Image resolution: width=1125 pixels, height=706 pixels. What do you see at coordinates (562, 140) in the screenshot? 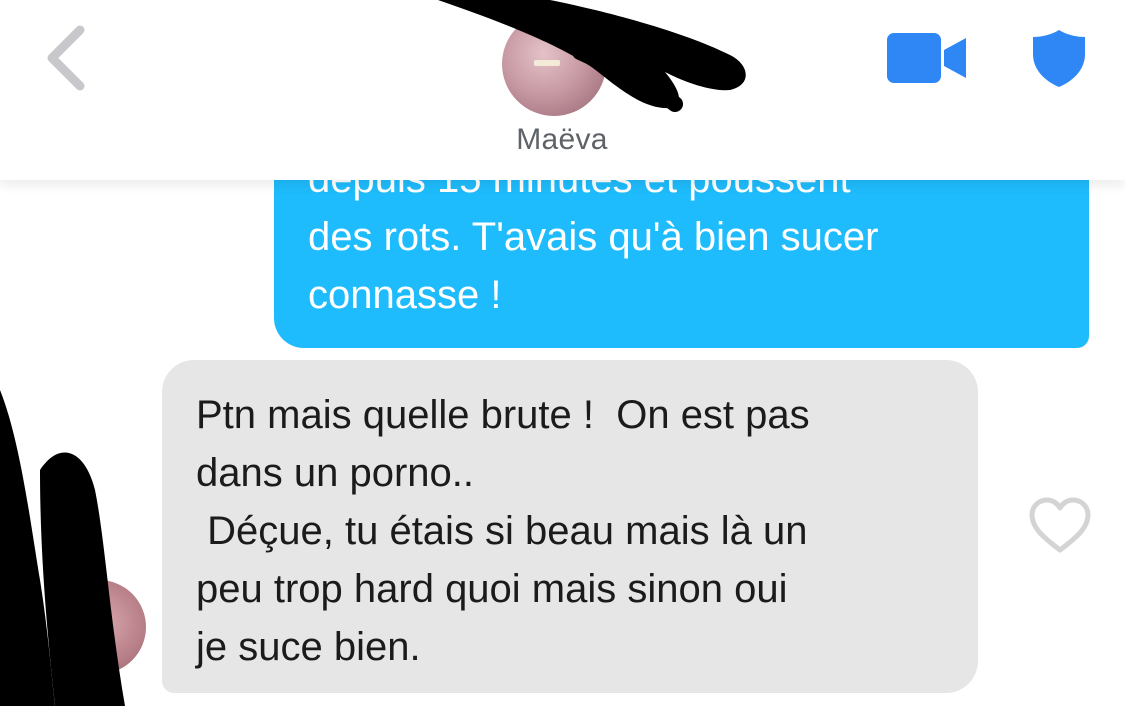
I see `contact-name: Maëva` at bounding box center [562, 140].